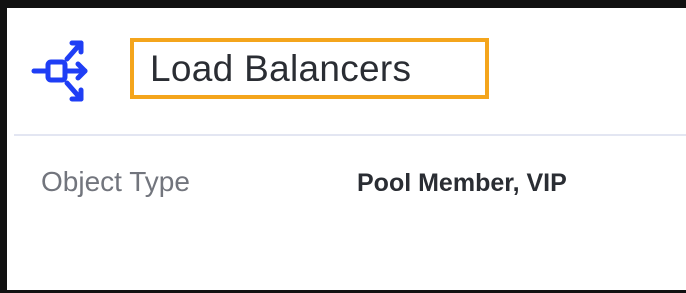  I want to click on object-type-label: Object Type, so click(115, 181).